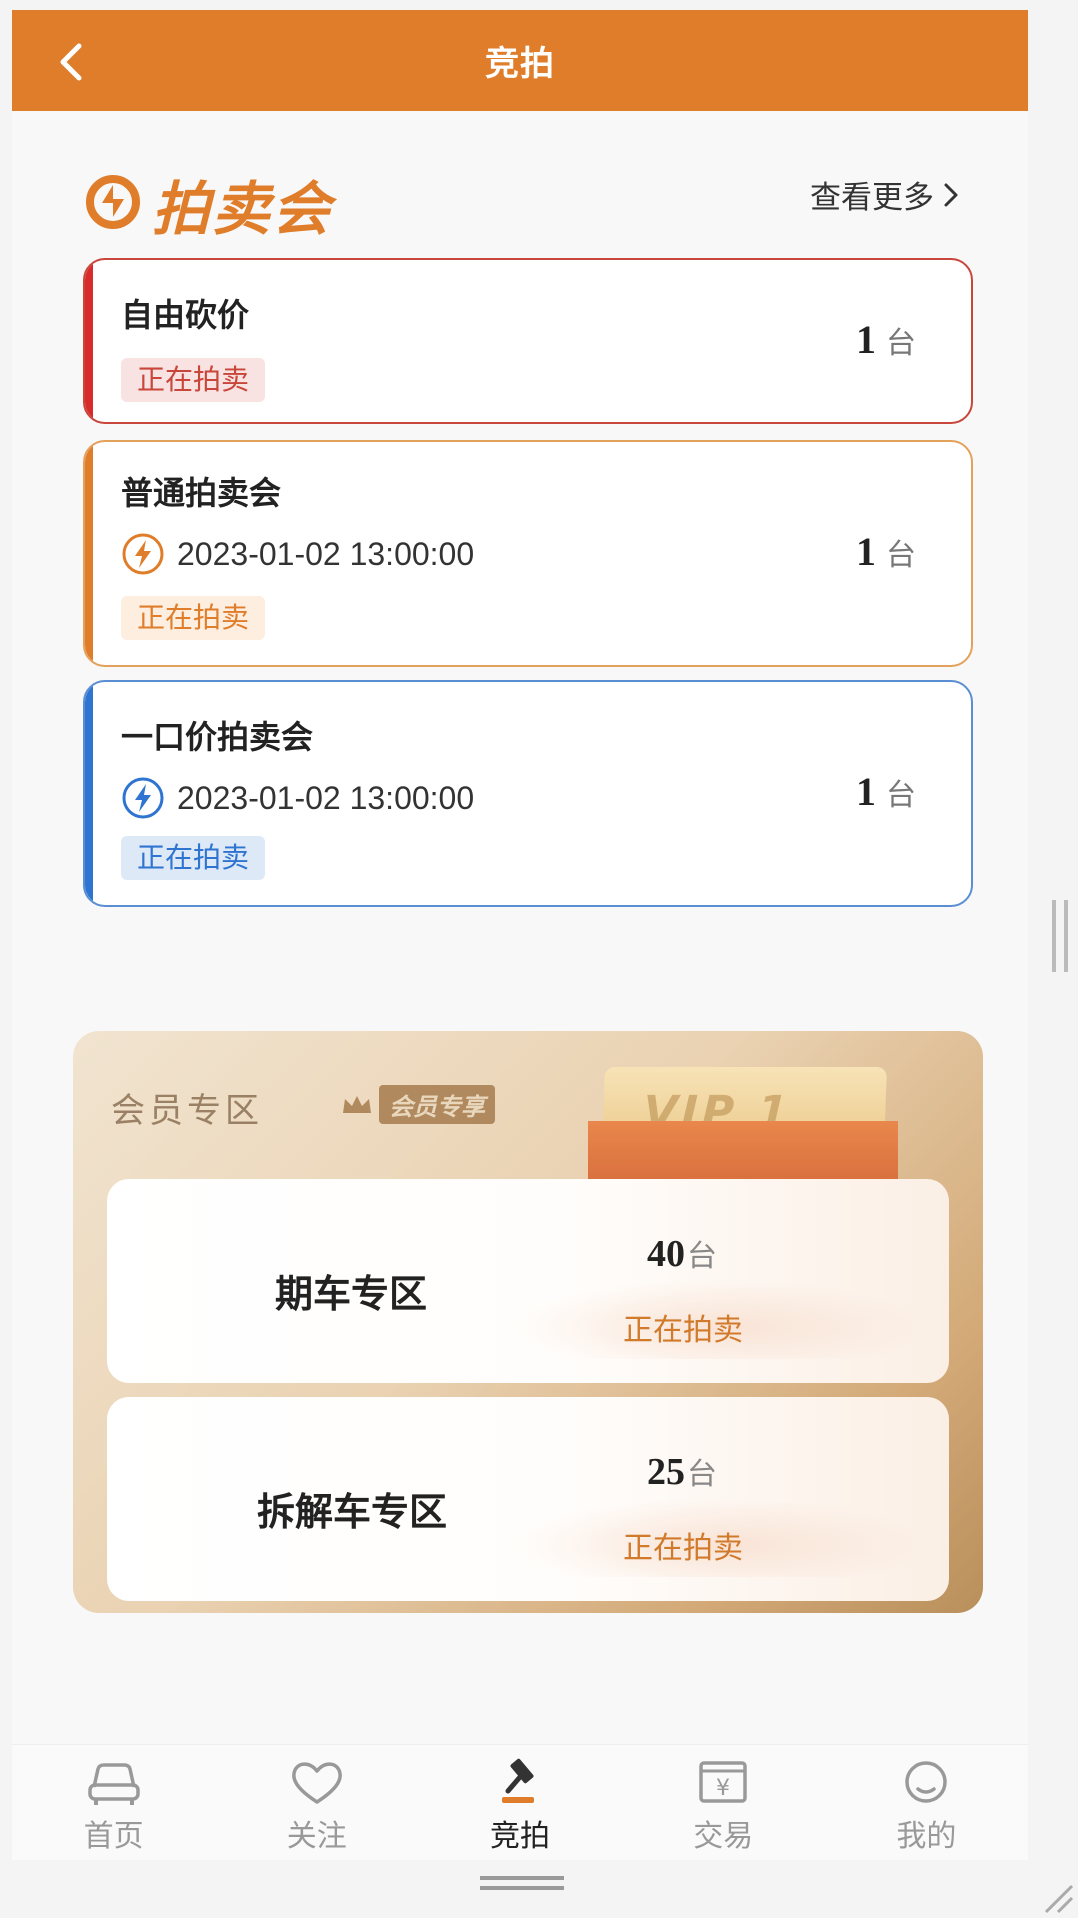  What do you see at coordinates (528, 1281) in the screenshot?
I see `zone-card-futures: 期车专区 40 台 正在拍卖` at bounding box center [528, 1281].